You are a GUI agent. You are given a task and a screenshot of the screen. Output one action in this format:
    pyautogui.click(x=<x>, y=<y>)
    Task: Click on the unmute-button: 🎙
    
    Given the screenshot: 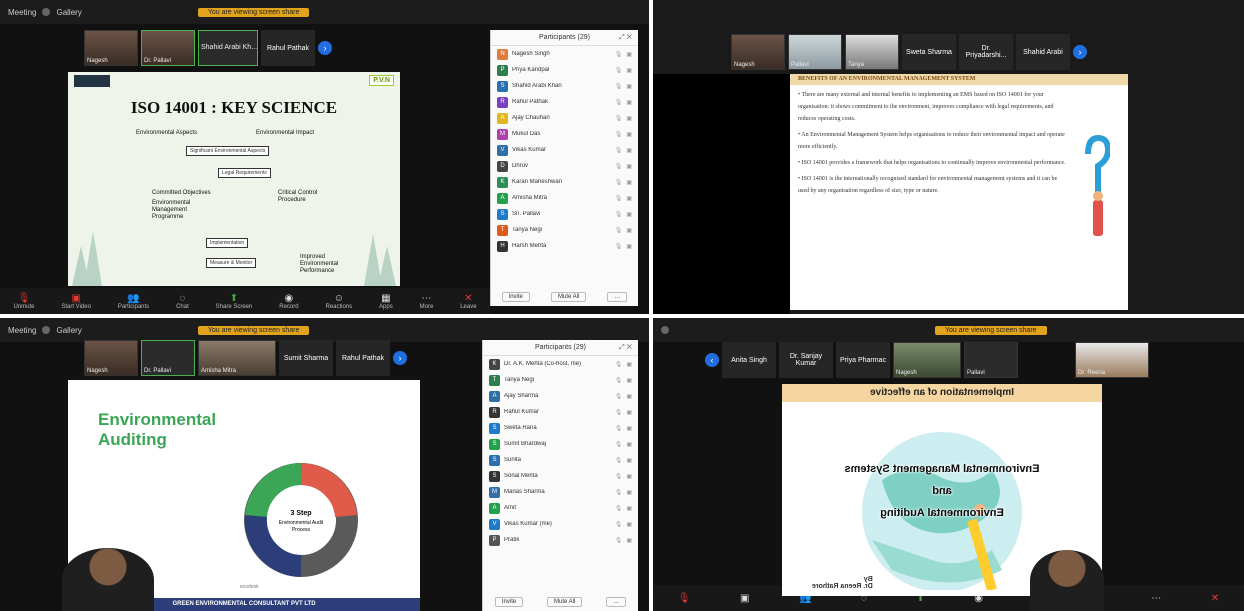 What is the action you would take?
    pyautogui.click(x=684, y=598)
    